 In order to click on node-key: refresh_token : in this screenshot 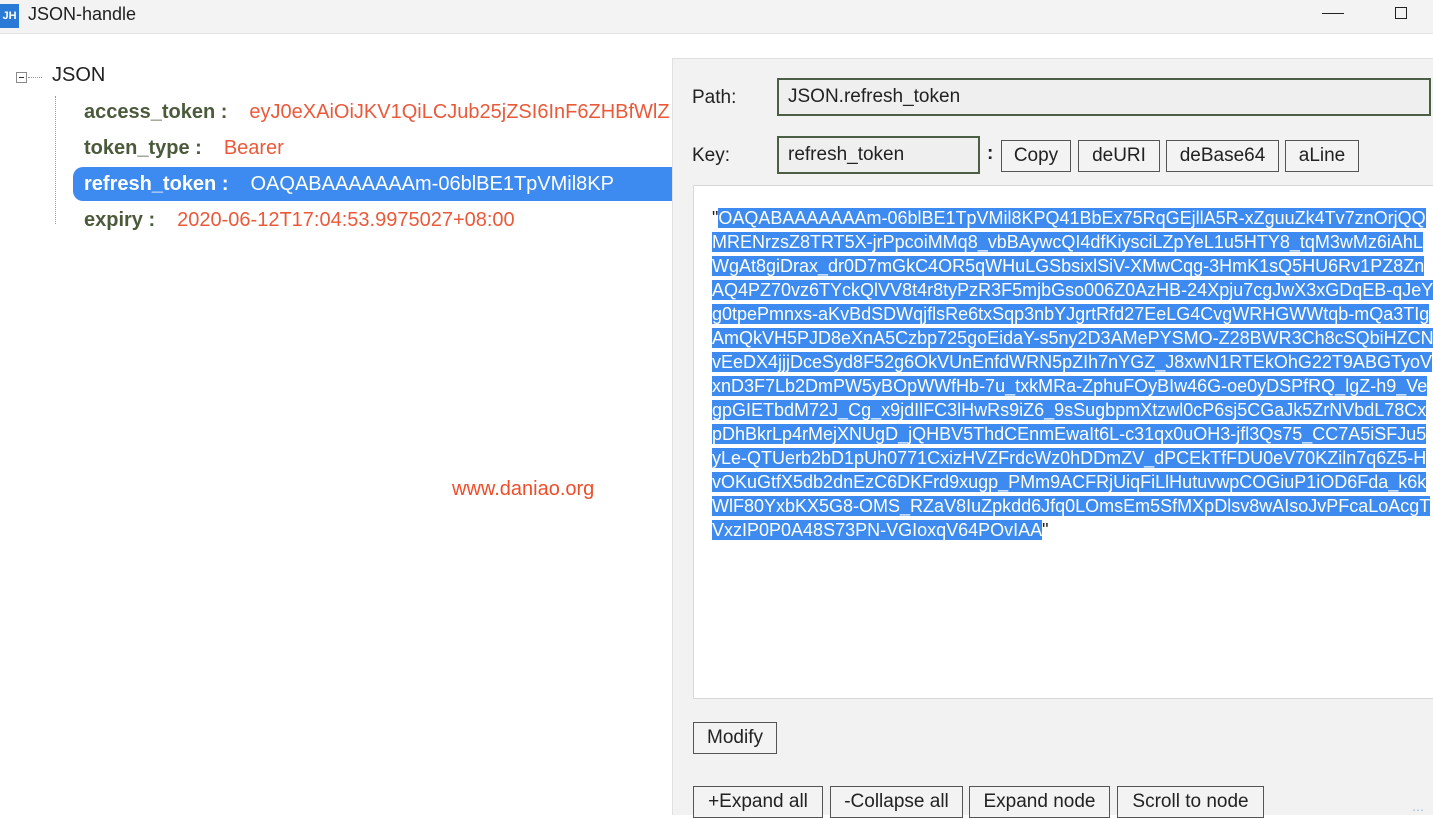, I will do `click(156, 184)`.